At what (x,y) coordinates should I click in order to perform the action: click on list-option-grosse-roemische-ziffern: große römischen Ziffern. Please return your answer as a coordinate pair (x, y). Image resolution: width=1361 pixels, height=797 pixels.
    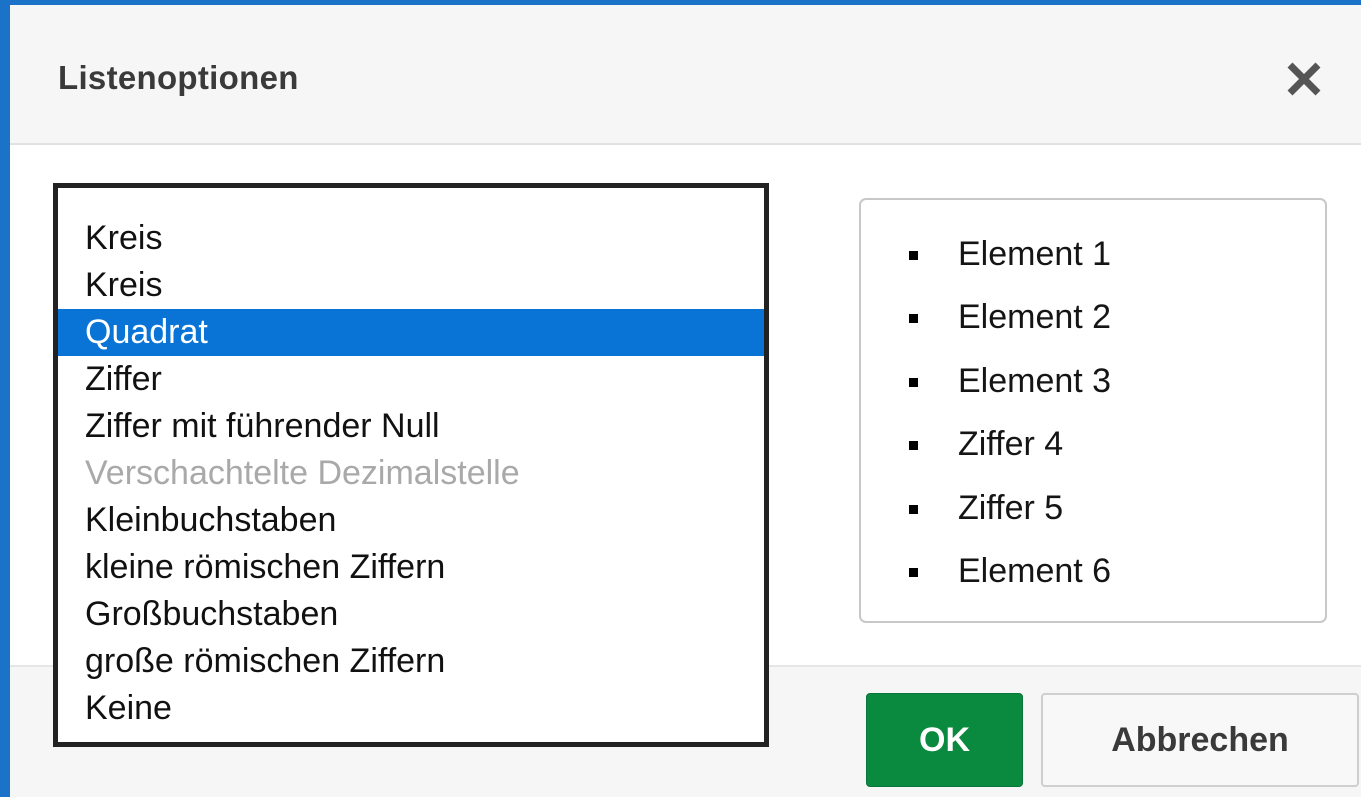
    Looking at the image, I should click on (411, 661).